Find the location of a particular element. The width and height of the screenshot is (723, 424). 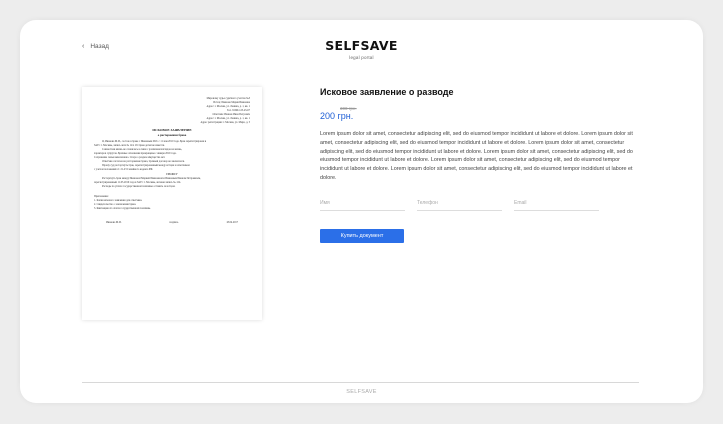

footer-brand: SELFSAVE is located at coordinates (361, 392).